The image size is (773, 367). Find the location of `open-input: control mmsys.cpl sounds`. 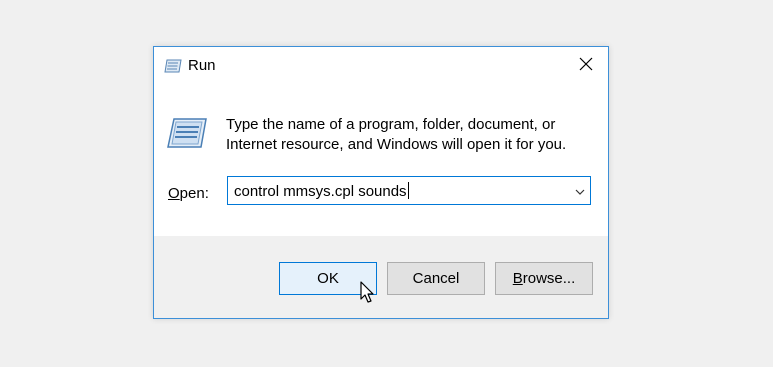

open-input: control mmsys.cpl sounds is located at coordinates (321, 191).